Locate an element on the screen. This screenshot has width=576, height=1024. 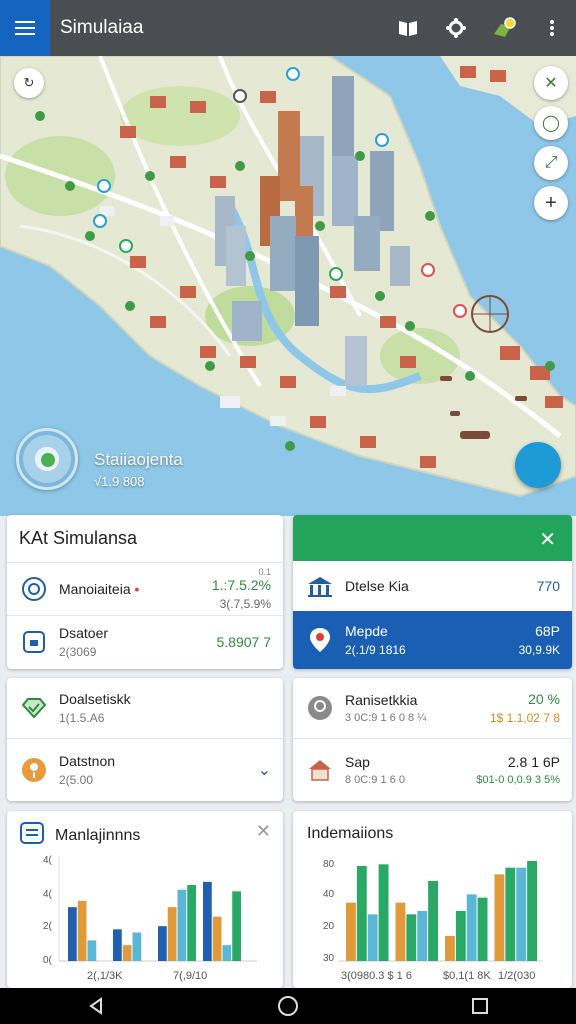
item-sub: 2(.1/9 1816 is located at coordinates (375, 650).